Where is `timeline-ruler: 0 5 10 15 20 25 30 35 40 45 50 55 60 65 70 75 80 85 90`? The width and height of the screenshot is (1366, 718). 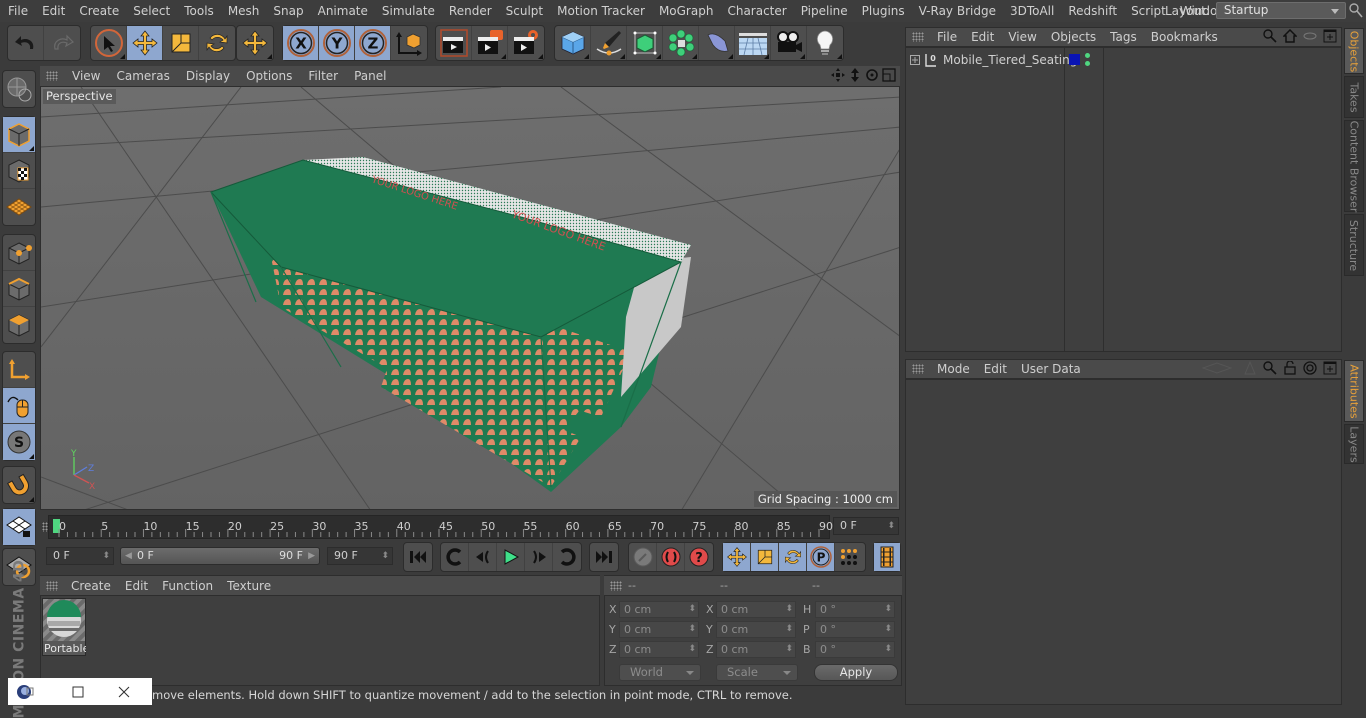
timeline-ruler: 0 5 10 15 20 25 30 35 40 45 50 55 60 65 70 75 80 85 90 is located at coordinates (440, 527).